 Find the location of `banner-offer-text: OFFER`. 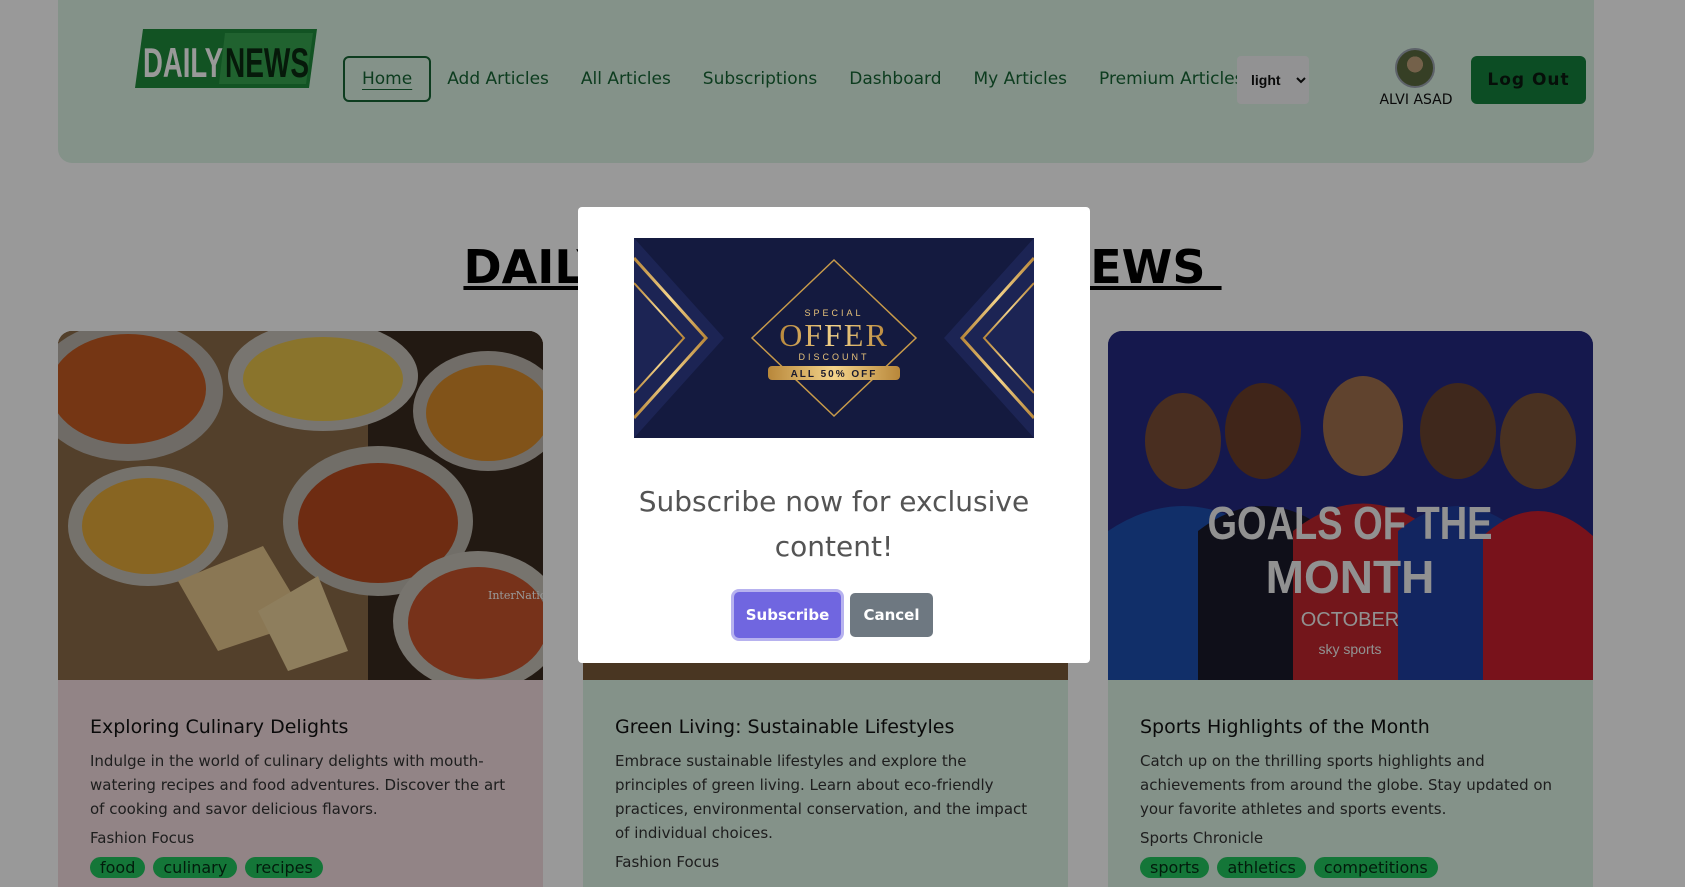

banner-offer-text: OFFER is located at coordinates (834, 335).